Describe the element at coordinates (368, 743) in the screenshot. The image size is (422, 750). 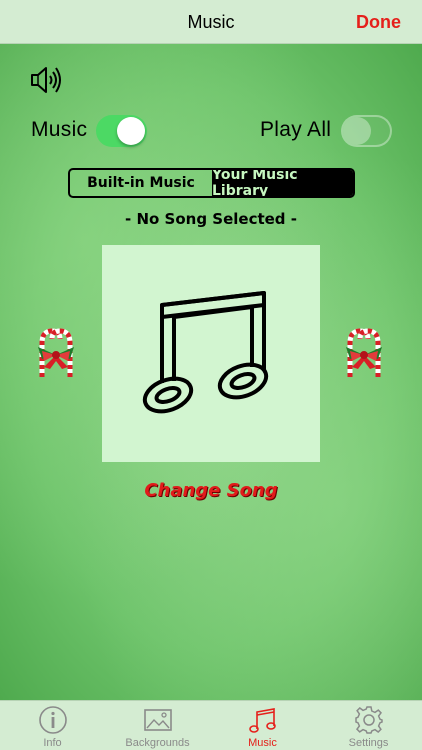
I see `tab-label: Settings` at that location.